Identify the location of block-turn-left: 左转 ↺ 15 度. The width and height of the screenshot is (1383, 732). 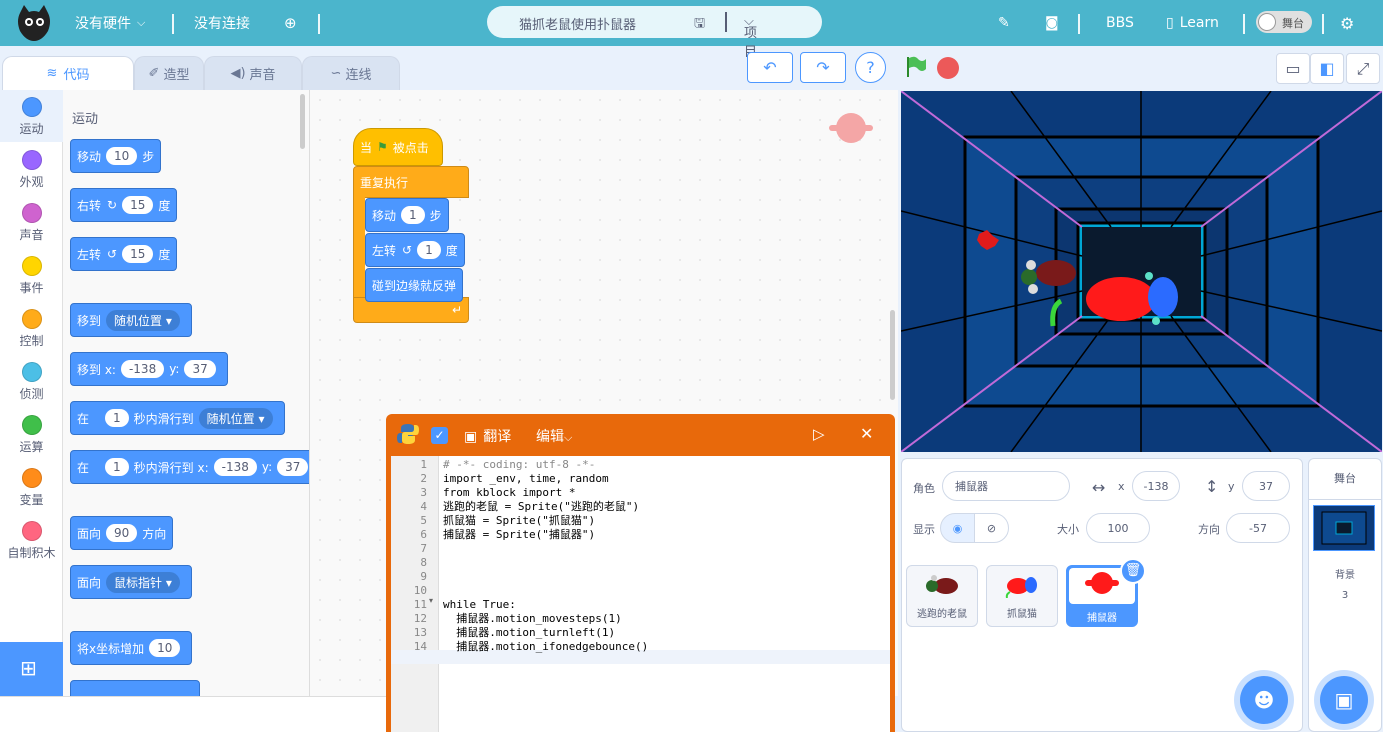
(124, 254).